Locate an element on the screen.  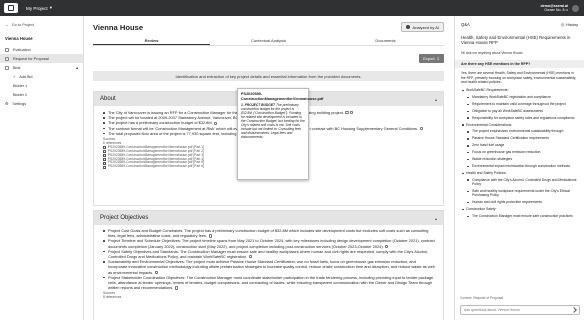
back-label: Go to Project is located at coordinates (22, 25).